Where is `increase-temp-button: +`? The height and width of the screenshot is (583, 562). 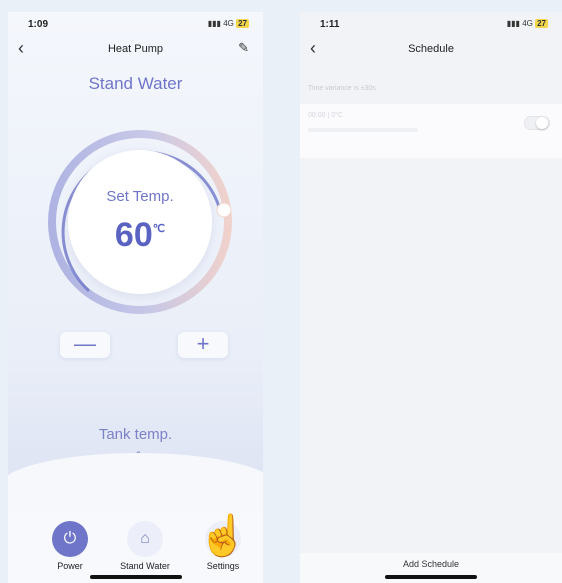
increase-temp-button: + is located at coordinates (203, 345).